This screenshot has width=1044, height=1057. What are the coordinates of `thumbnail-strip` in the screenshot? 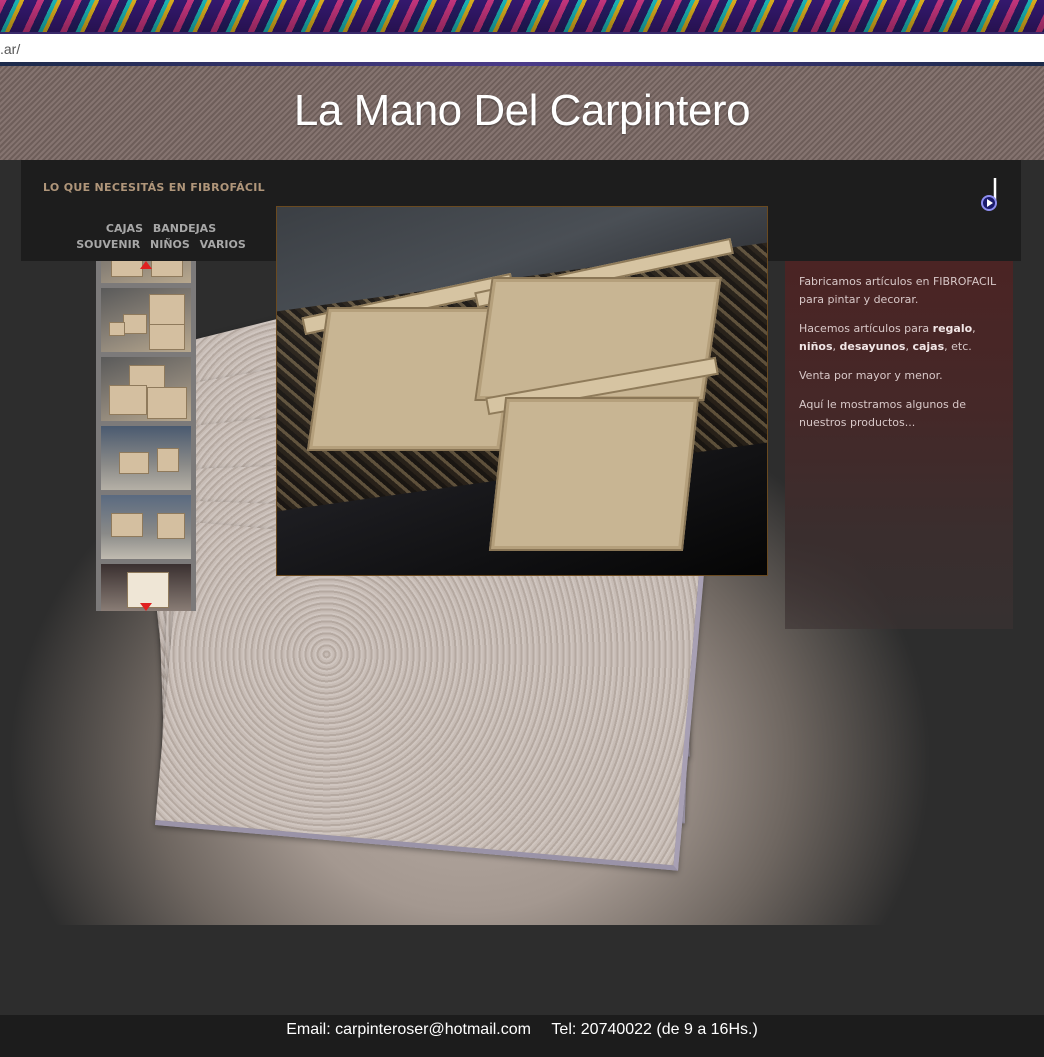 It's located at (146, 436).